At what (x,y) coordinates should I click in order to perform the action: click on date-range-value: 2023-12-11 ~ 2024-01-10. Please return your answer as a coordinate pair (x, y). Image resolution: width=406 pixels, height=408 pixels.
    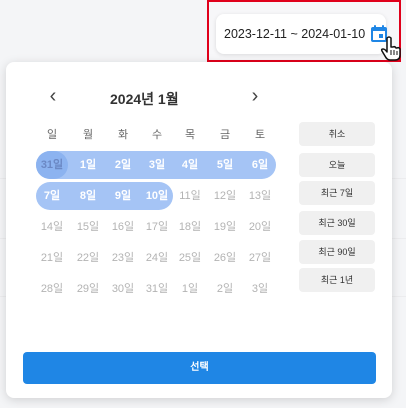
    Looking at the image, I should click on (295, 34).